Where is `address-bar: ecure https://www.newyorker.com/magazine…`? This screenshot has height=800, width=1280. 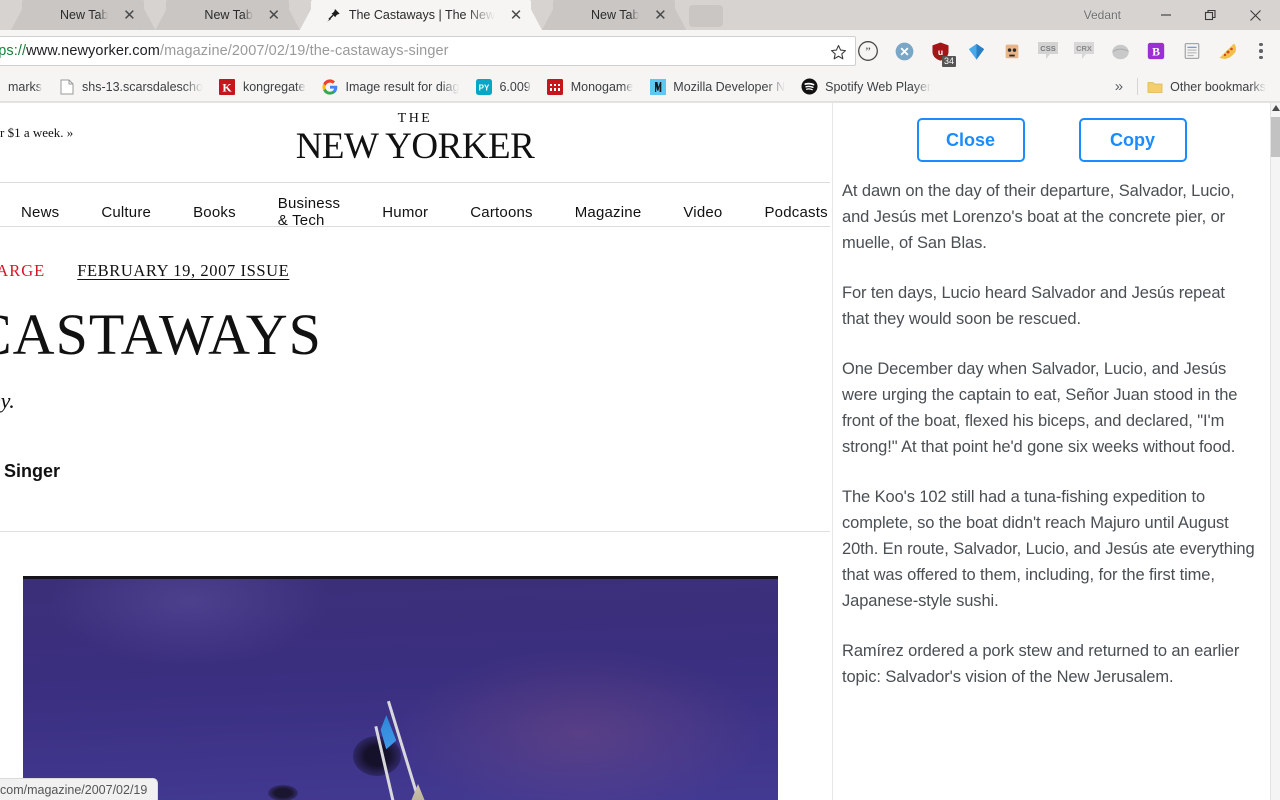
address-bar: ecure https://www.newyorker.com/magazine… is located at coordinates (428, 51).